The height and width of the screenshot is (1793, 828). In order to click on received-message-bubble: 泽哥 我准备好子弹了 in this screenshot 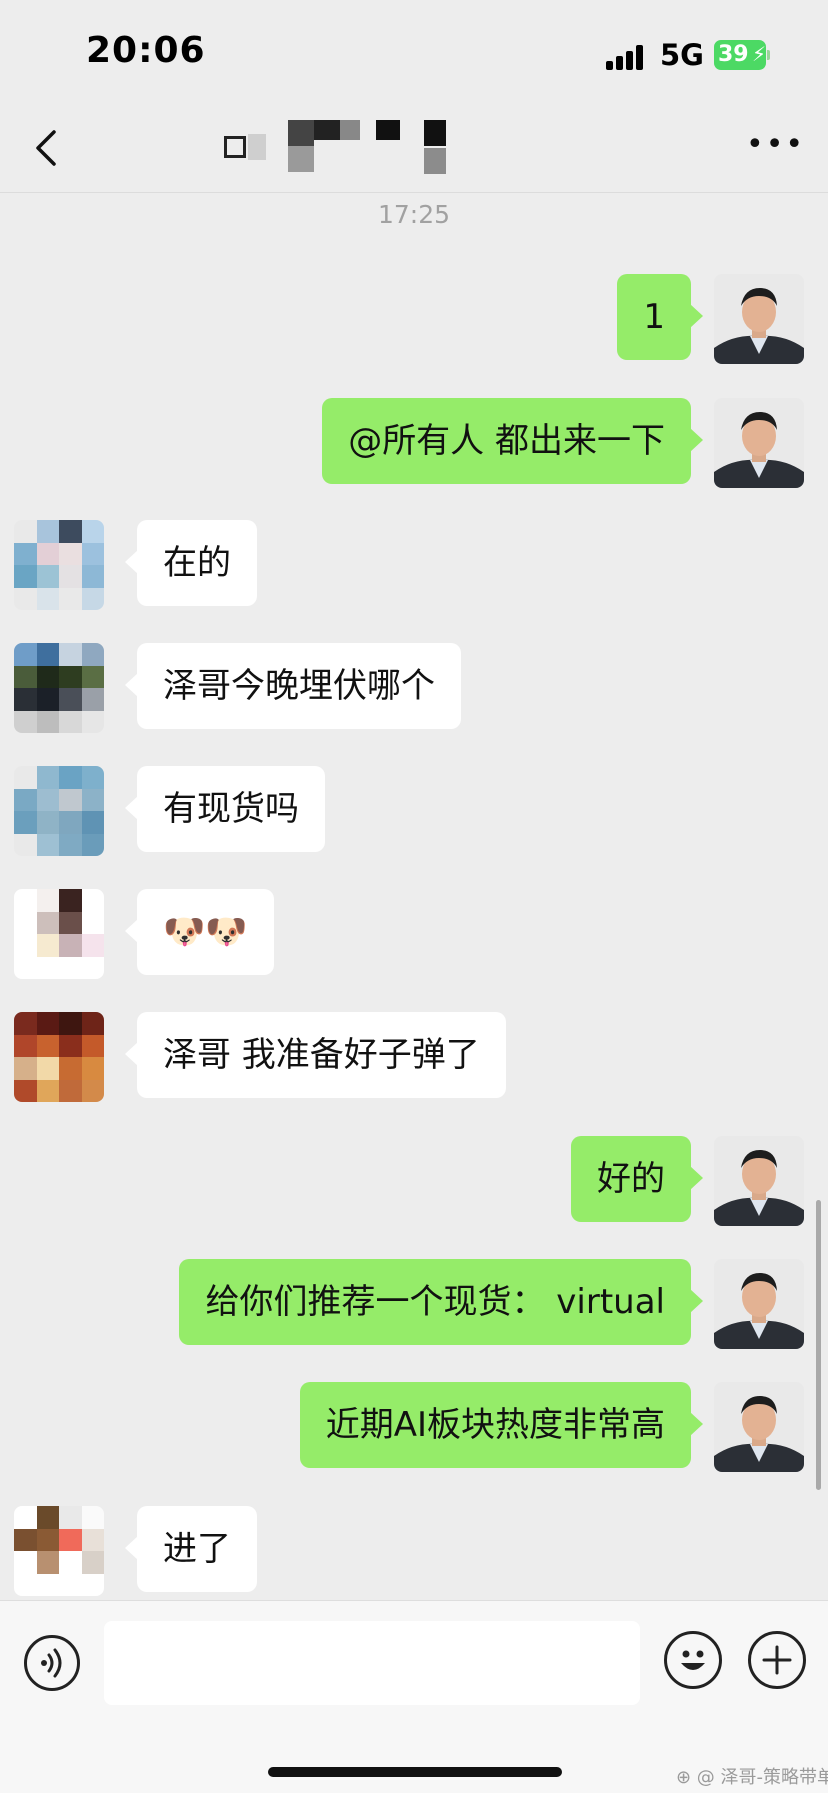, I will do `click(315, 1055)`.